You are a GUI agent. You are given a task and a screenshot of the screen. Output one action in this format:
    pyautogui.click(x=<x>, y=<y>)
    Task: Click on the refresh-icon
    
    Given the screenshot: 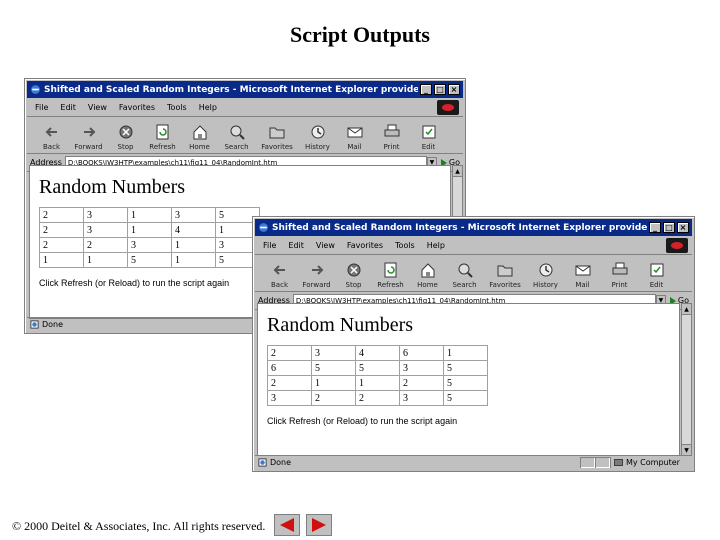 What is the action you would take?
    pyautogui.click(x=390, y=270)
    